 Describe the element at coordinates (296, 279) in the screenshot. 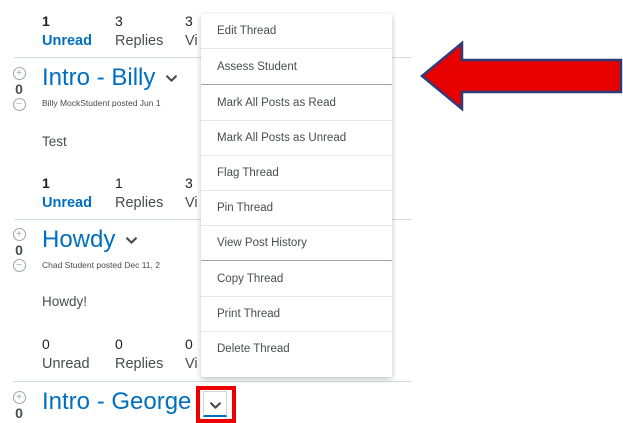

I see `menu-item-copy-thread: Copy Thread` at that location.